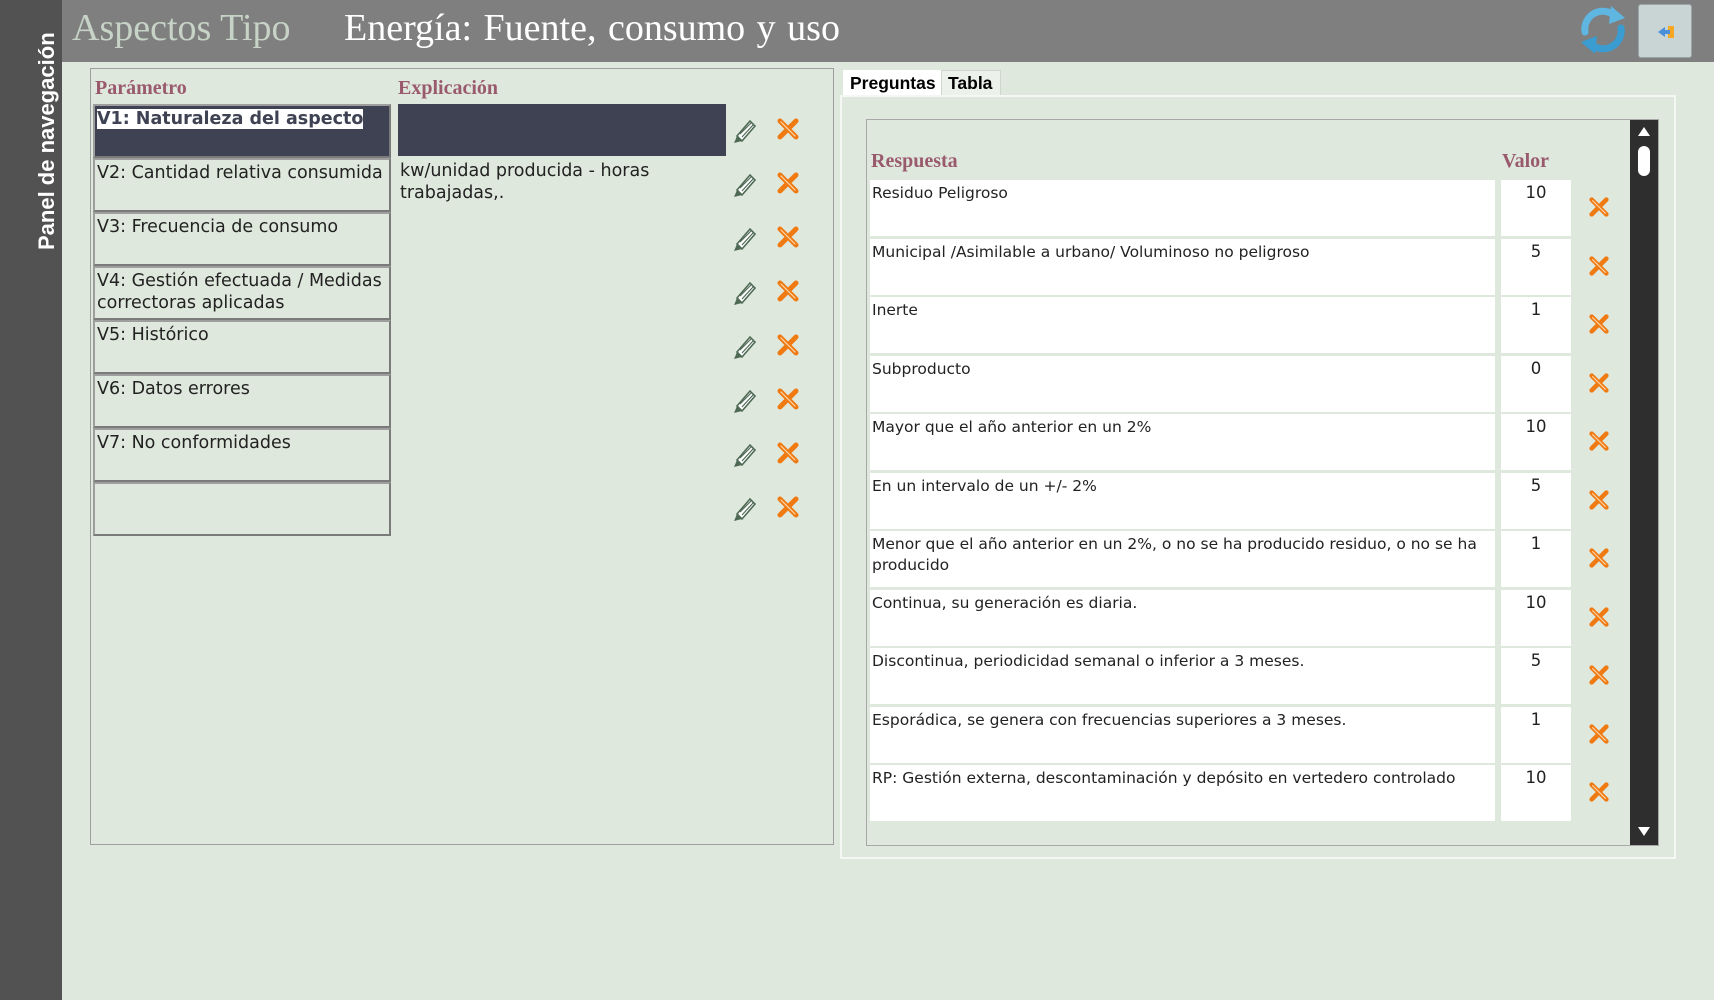  I want to click on value-column-header: Valor, so click(1526, 161).